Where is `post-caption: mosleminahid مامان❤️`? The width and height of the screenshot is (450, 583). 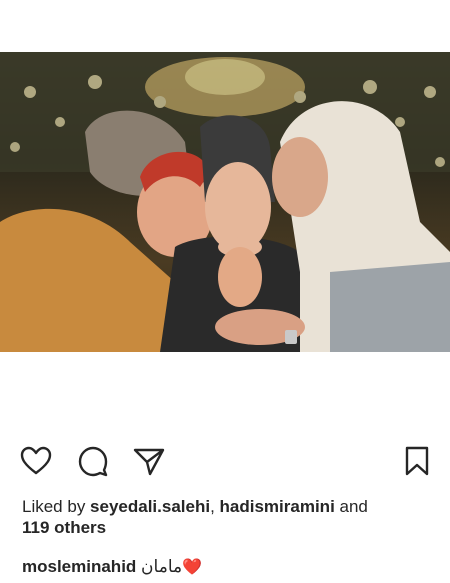
post-caption: mosleminahid مامان❤️ is located at coordinates (232, 567).